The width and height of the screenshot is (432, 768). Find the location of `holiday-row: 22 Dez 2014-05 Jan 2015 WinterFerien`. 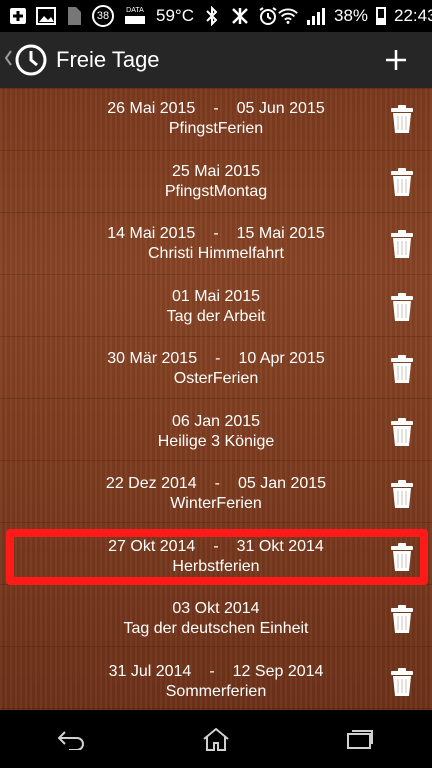

holiday-row: 22 Dez 2014-05 Jan 2015 WinterFerien is located at coordinates (216, 494).